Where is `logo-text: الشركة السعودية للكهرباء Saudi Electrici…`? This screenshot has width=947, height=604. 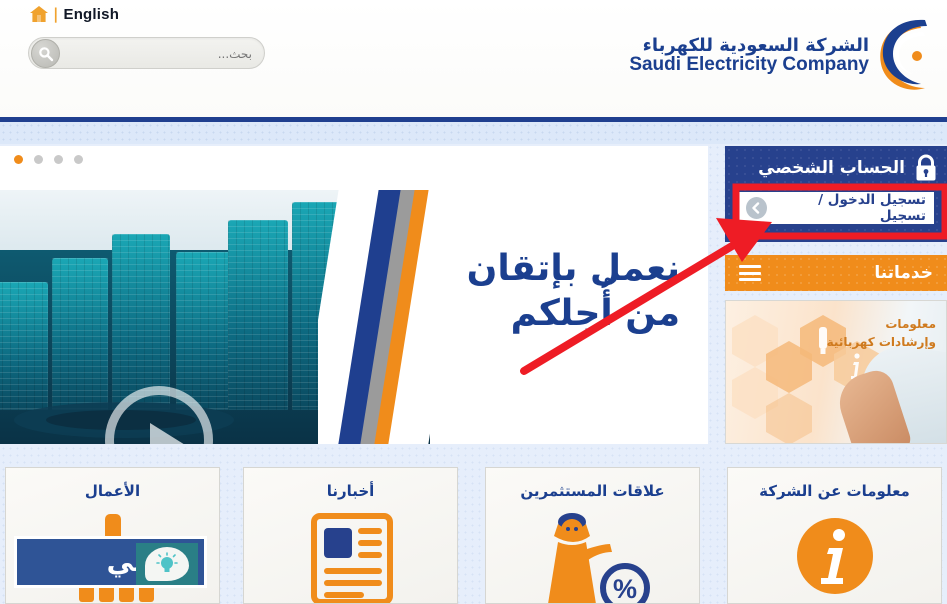
logo-text: الشركة السعودية للكهرباء Saudi Electrici… is located at coordinates (749, 55).